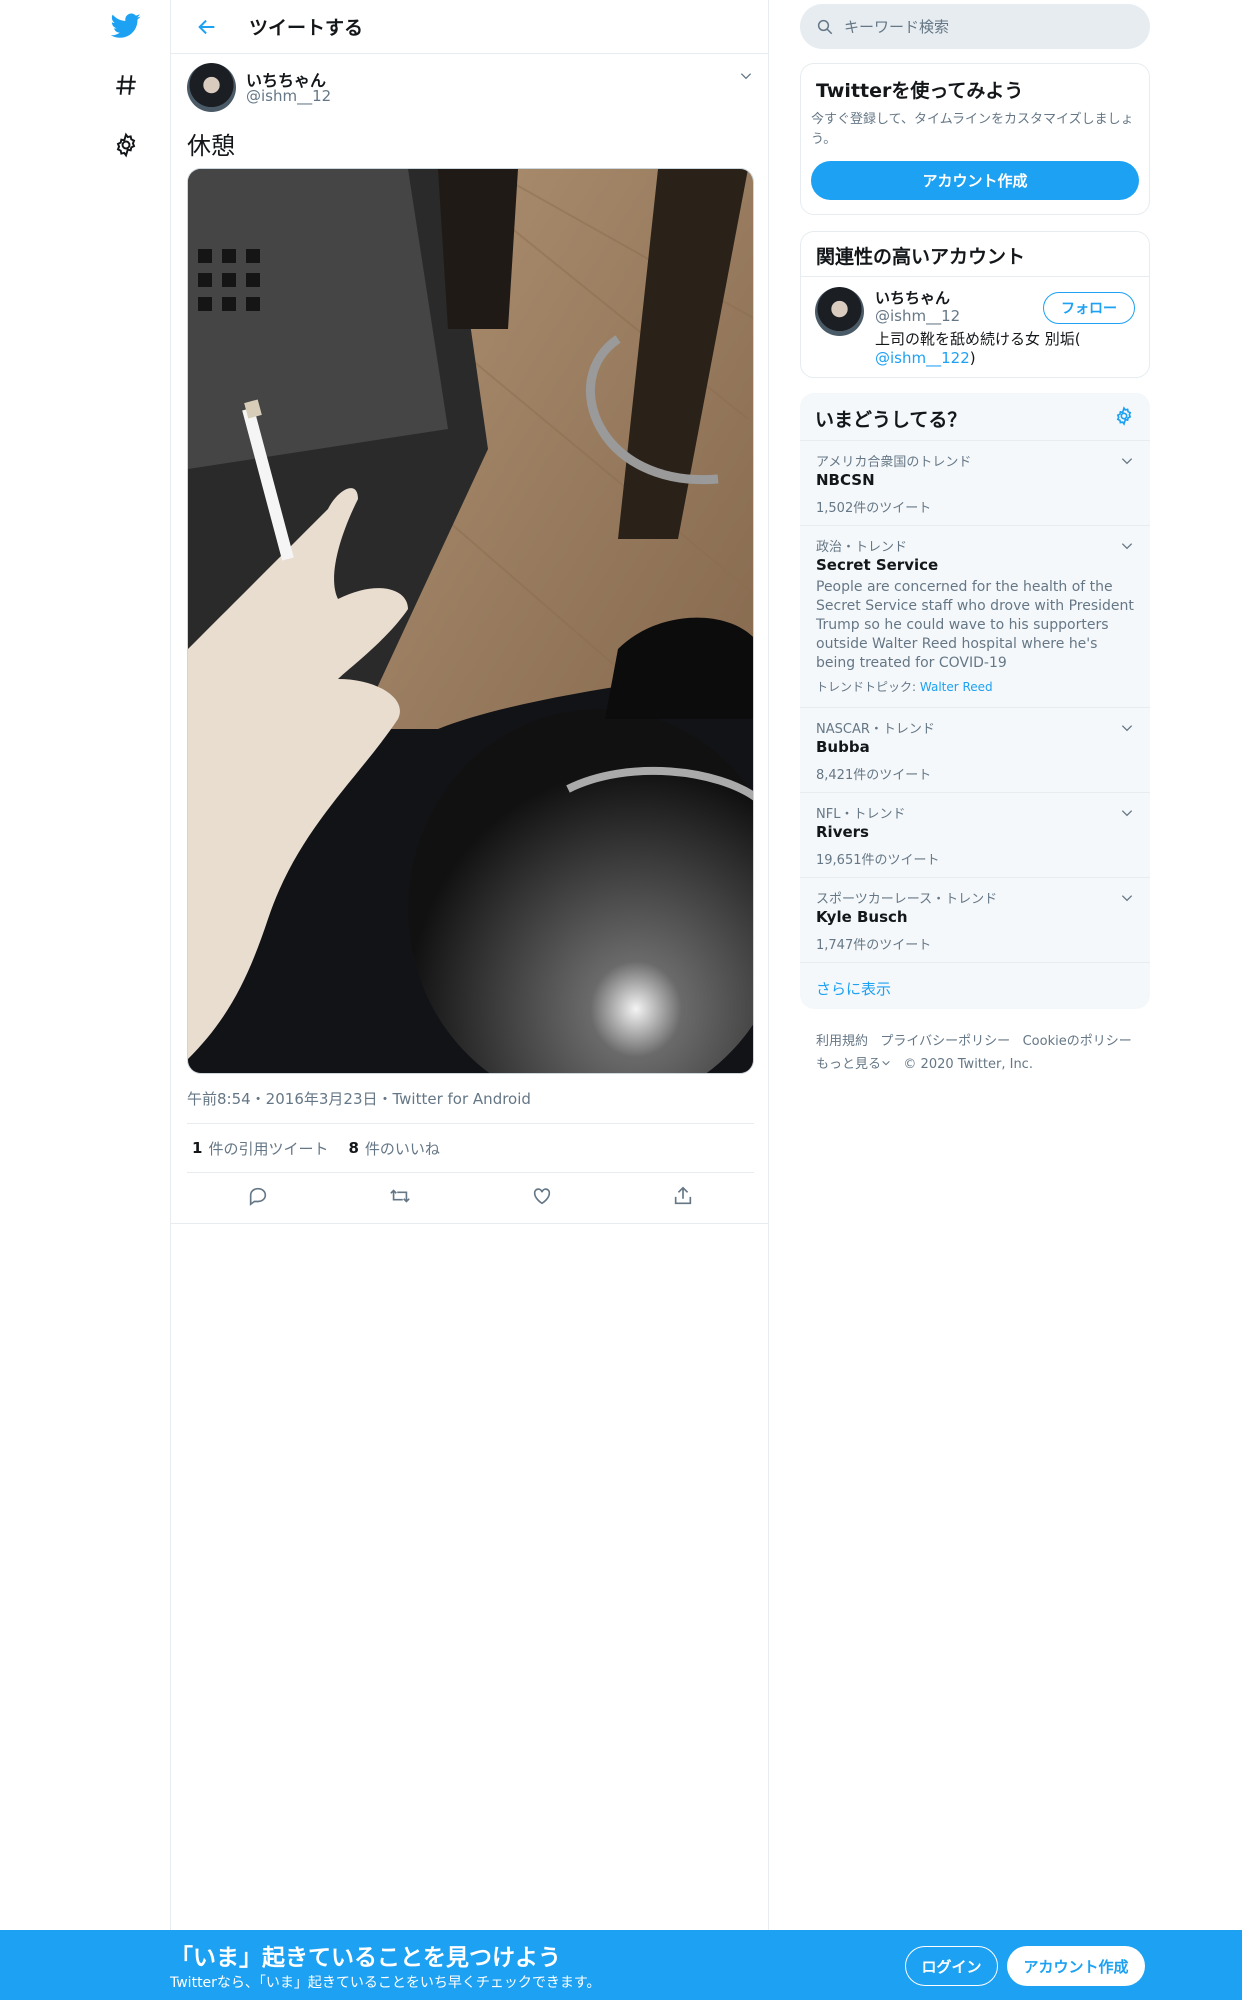 Image resolution: width=1242 pixels, height=2000 pixels. Describe the element at coordinates (402, 1148) in the screenshot. I see `like-label: 件のいいね` at that location.